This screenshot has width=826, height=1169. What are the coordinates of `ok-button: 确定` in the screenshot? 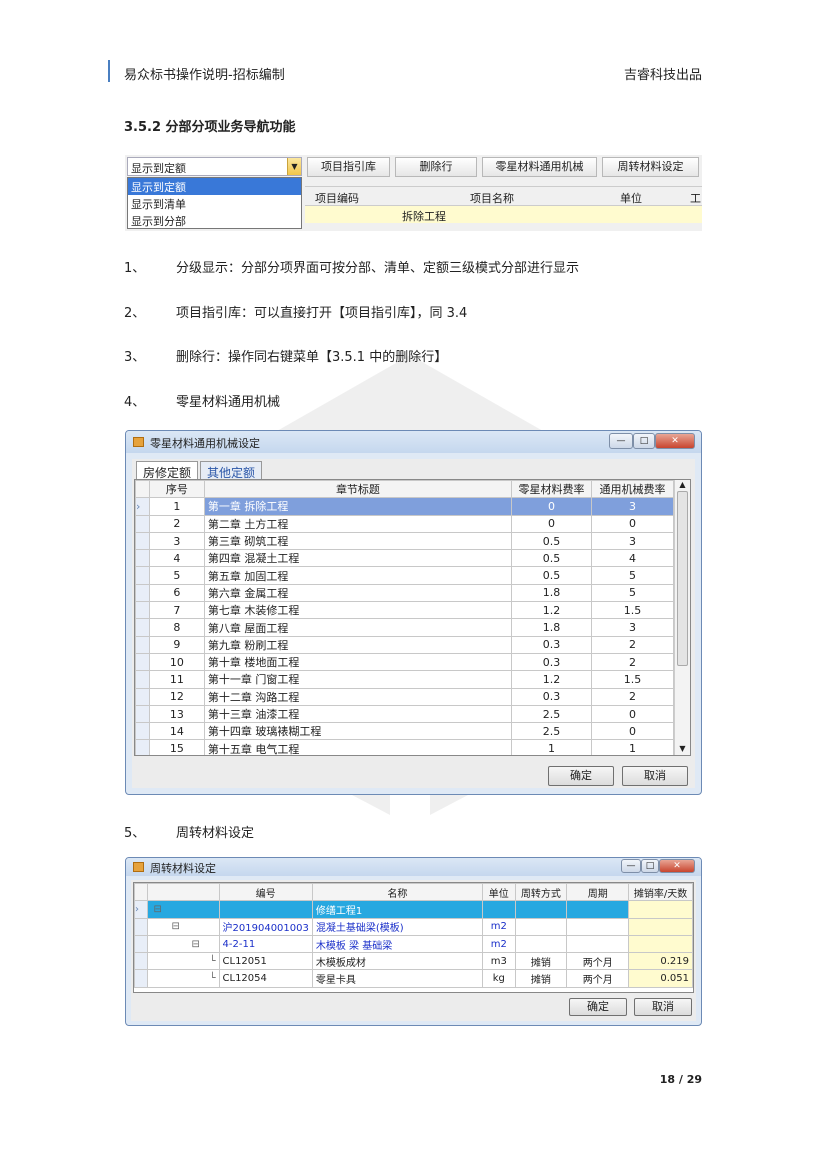 It's located at (598, 1007).